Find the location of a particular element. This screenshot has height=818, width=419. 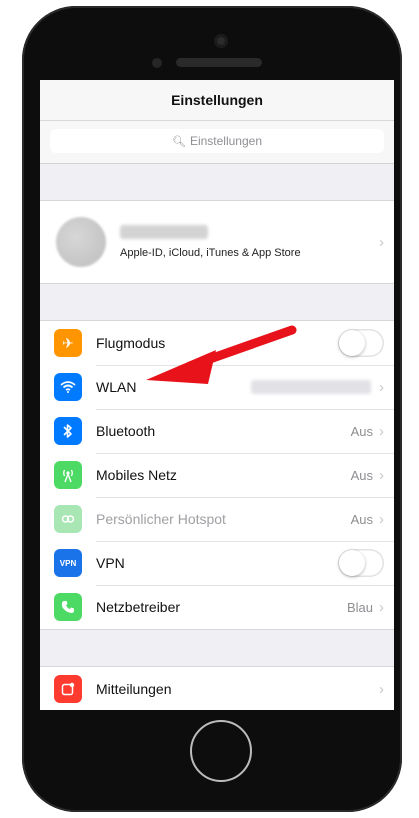

row-value: Blau is located at coordinates (359, 607).